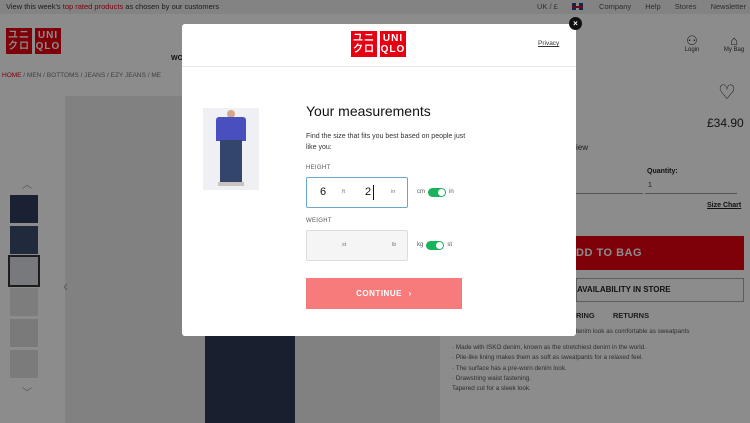  What do you see at coordinates (548, 43) in the screenshot?
I see `privacy-link: Privacy` at bounding box center [548, 43].